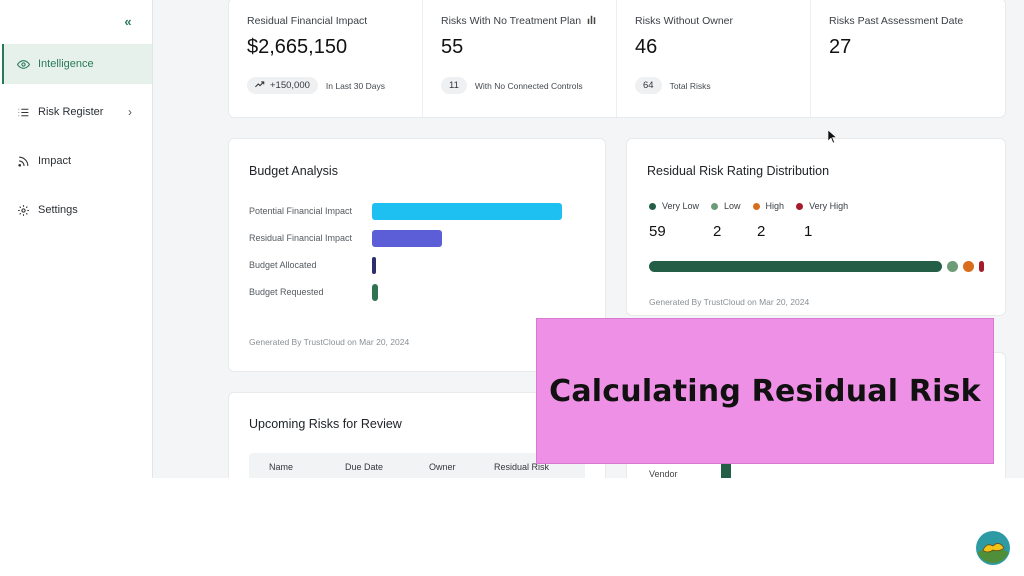 The height and width of the screenshot is (576, 1024). I want to click on legend-item: High, so click(768, 206).